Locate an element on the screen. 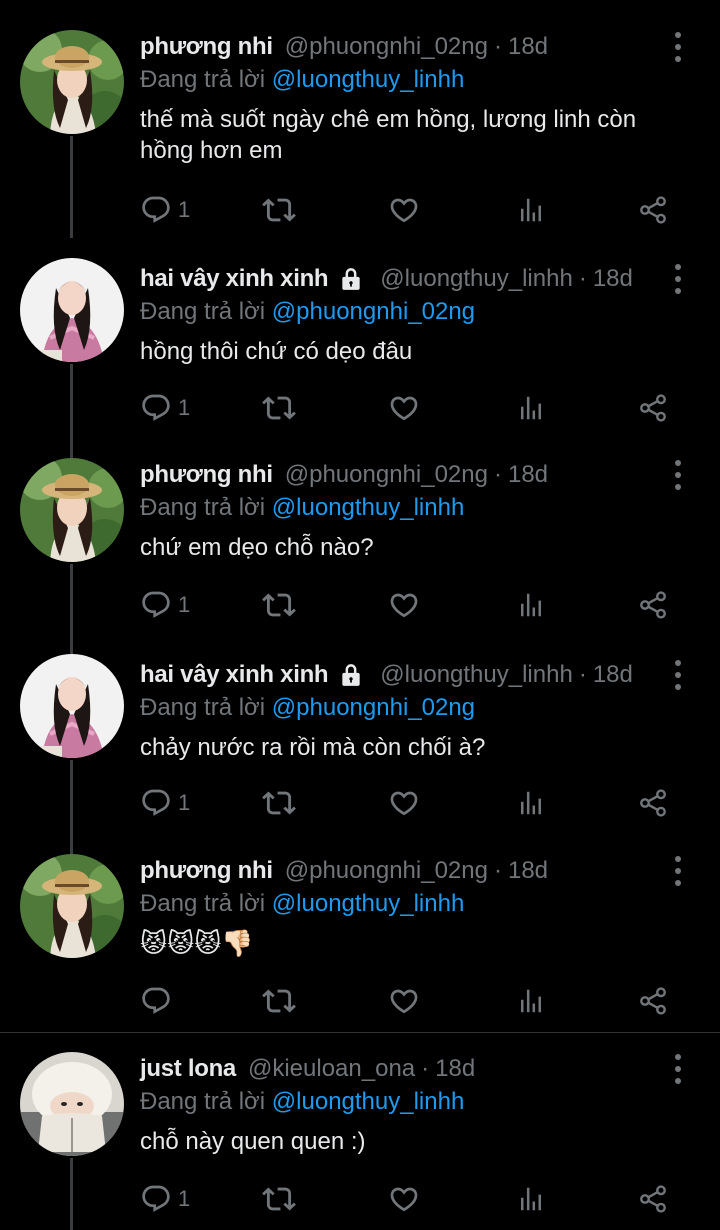 The width and height of the screenshot is (720, 1230). action-bar is located at coordinates (410, 1001).